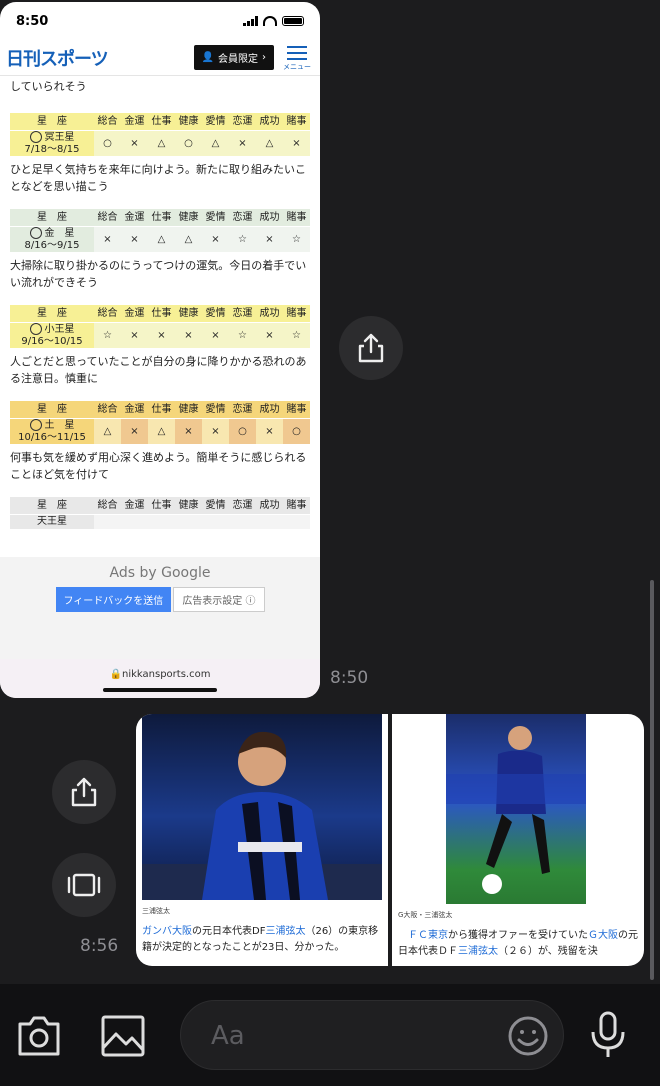 The height and width of the screenshot is (1086, 660). What do you see at coordinates (52, 521) in the screenshot?
I see `sign-name: 天王星` at bounding box center [52, 521].